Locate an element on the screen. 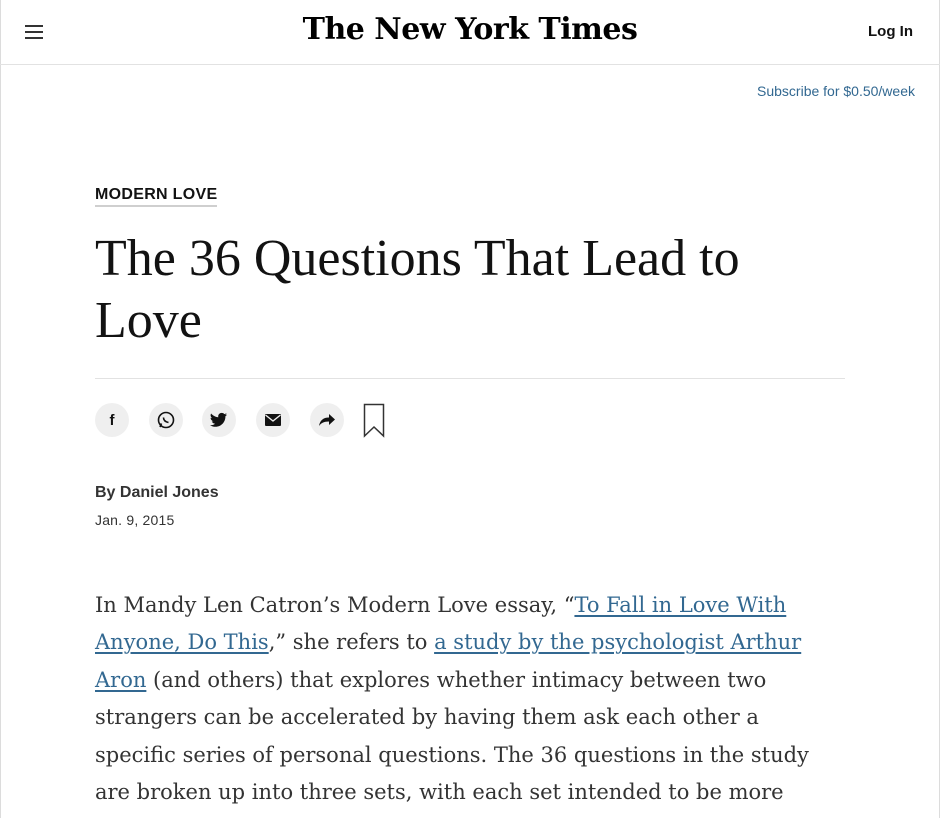 The height and width of the screenshot is (818, 940). facebook-icon: f is located at coordinates (112, 420).